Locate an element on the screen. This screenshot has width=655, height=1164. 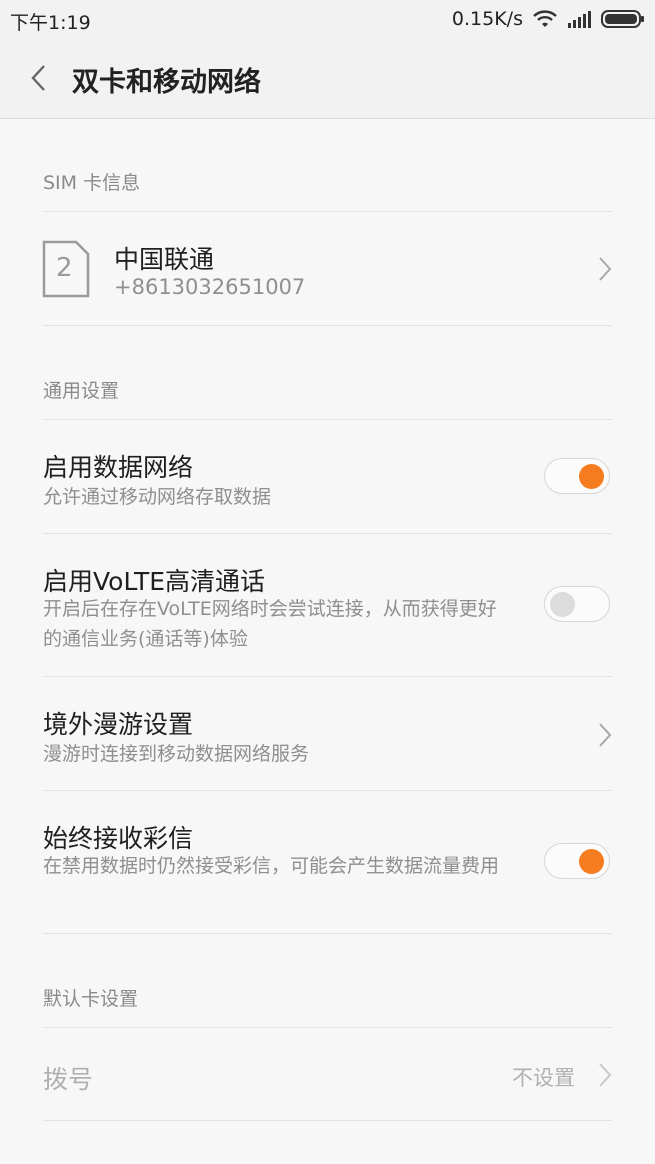
network-speed: 0.15K/s is located at coordinates (487, 19).